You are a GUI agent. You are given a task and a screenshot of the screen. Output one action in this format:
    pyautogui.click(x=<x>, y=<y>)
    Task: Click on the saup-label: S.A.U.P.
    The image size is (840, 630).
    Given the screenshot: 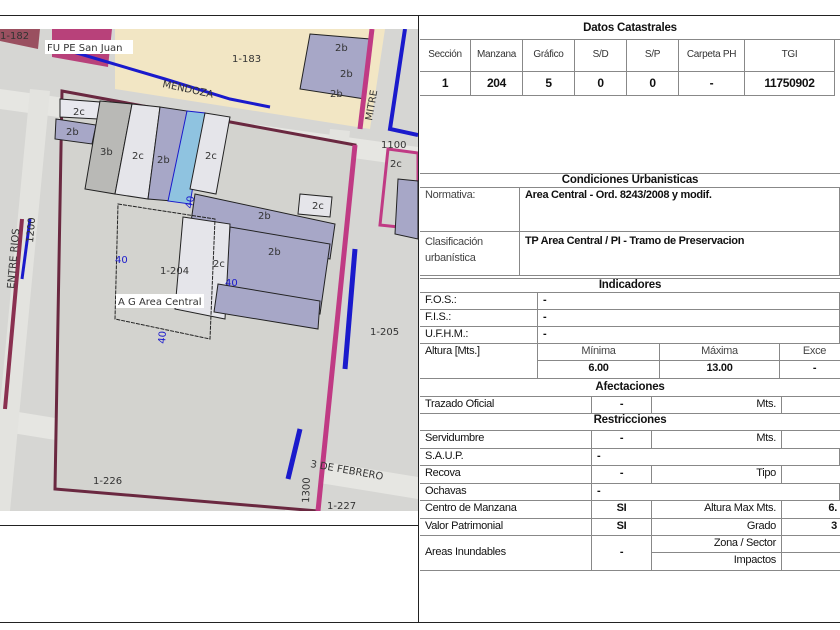 What is the action you would take?
    pyautogui.click(x=506, y=457)
    